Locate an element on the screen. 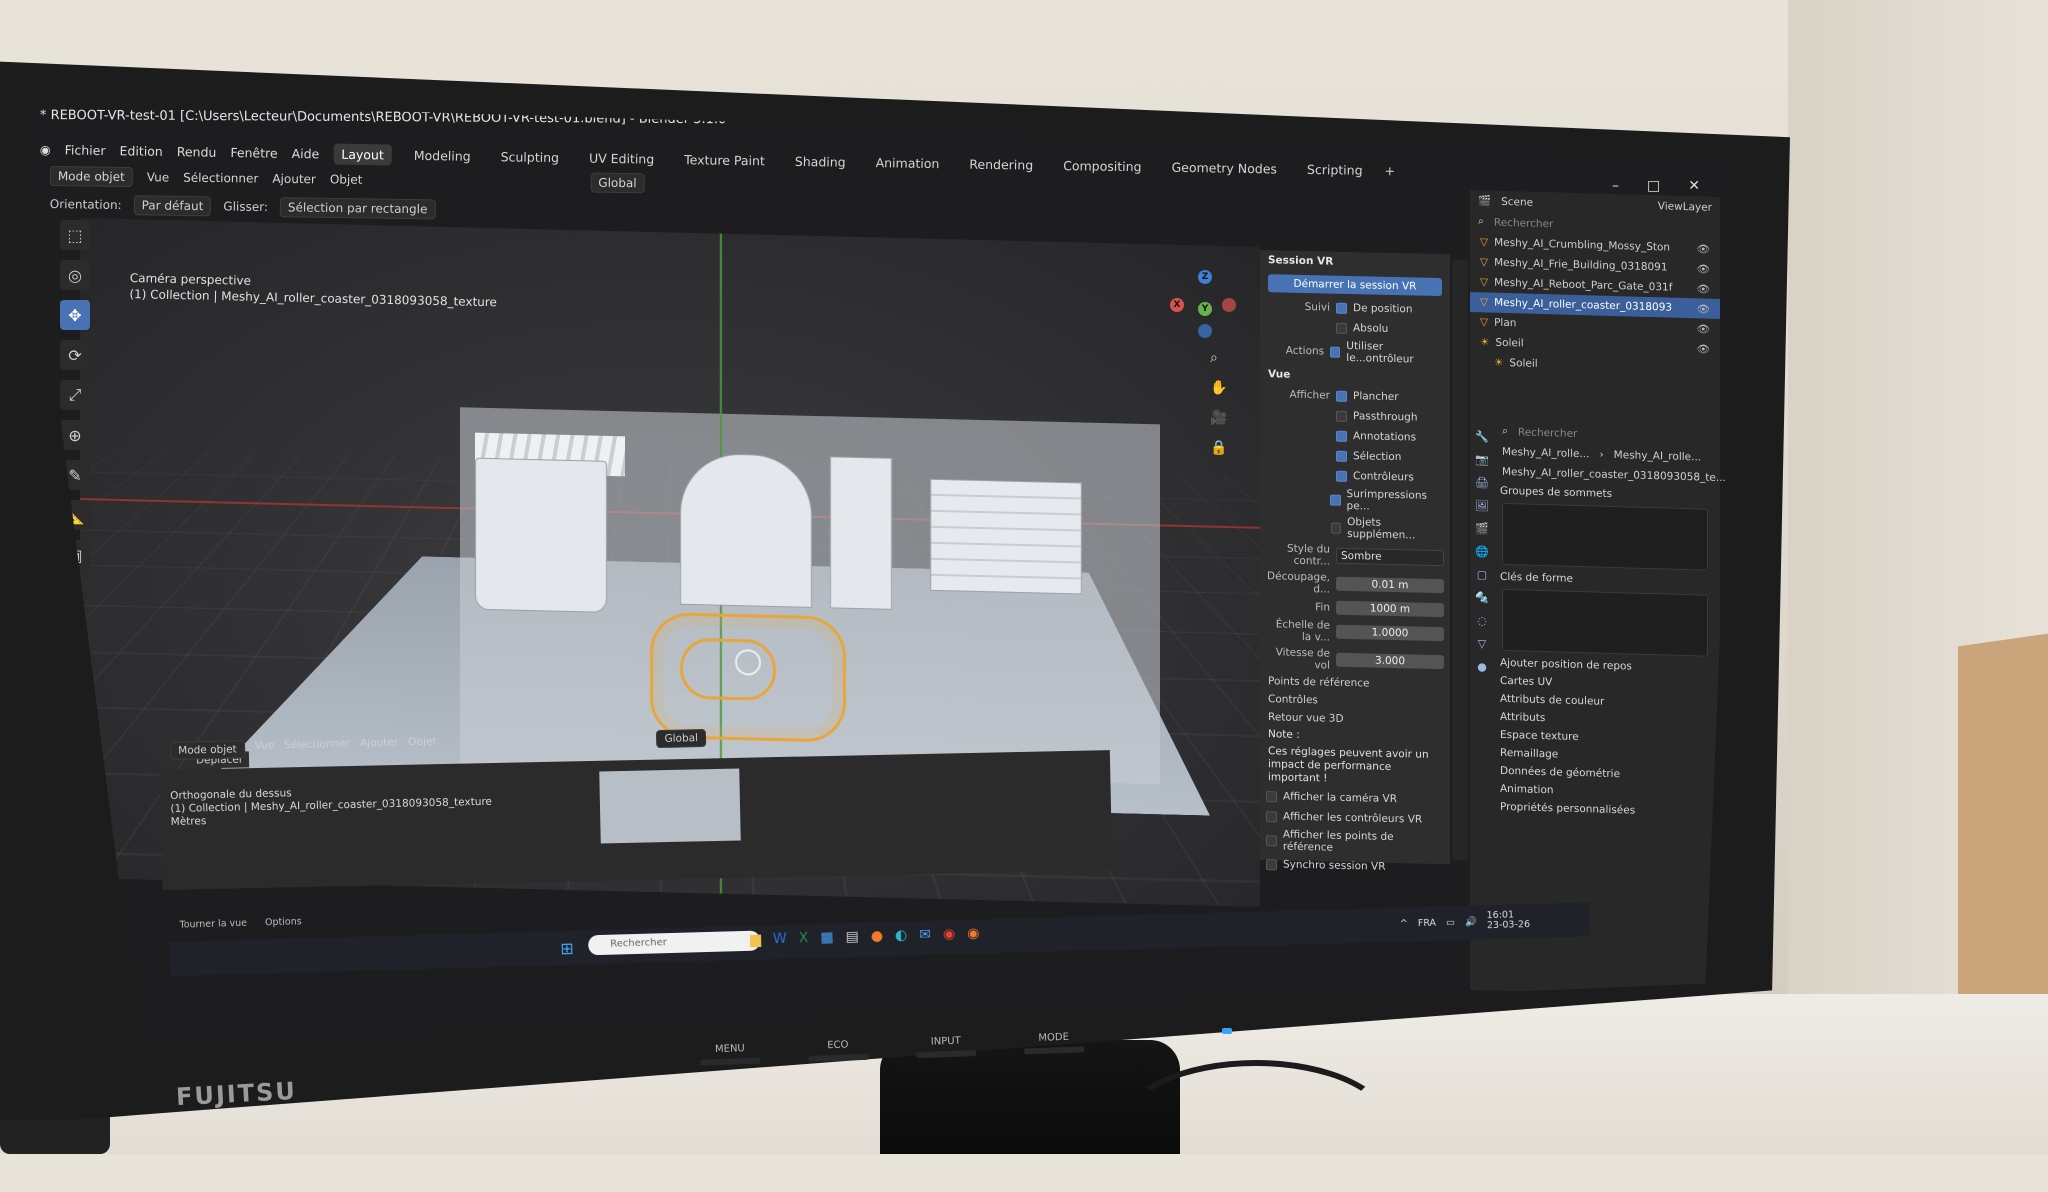 The height and width of the screenshot is (1192, 2048). style-dropdown: Sombre is located at coordinates (1390, 557).